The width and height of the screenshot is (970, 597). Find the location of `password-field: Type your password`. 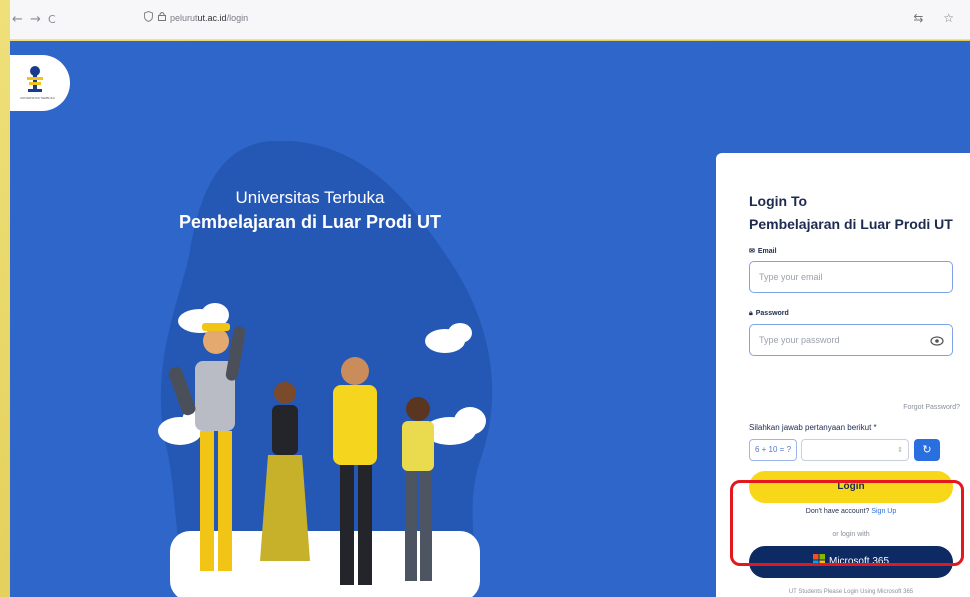

password-field: Type your password is located at coordinates (851, 340).